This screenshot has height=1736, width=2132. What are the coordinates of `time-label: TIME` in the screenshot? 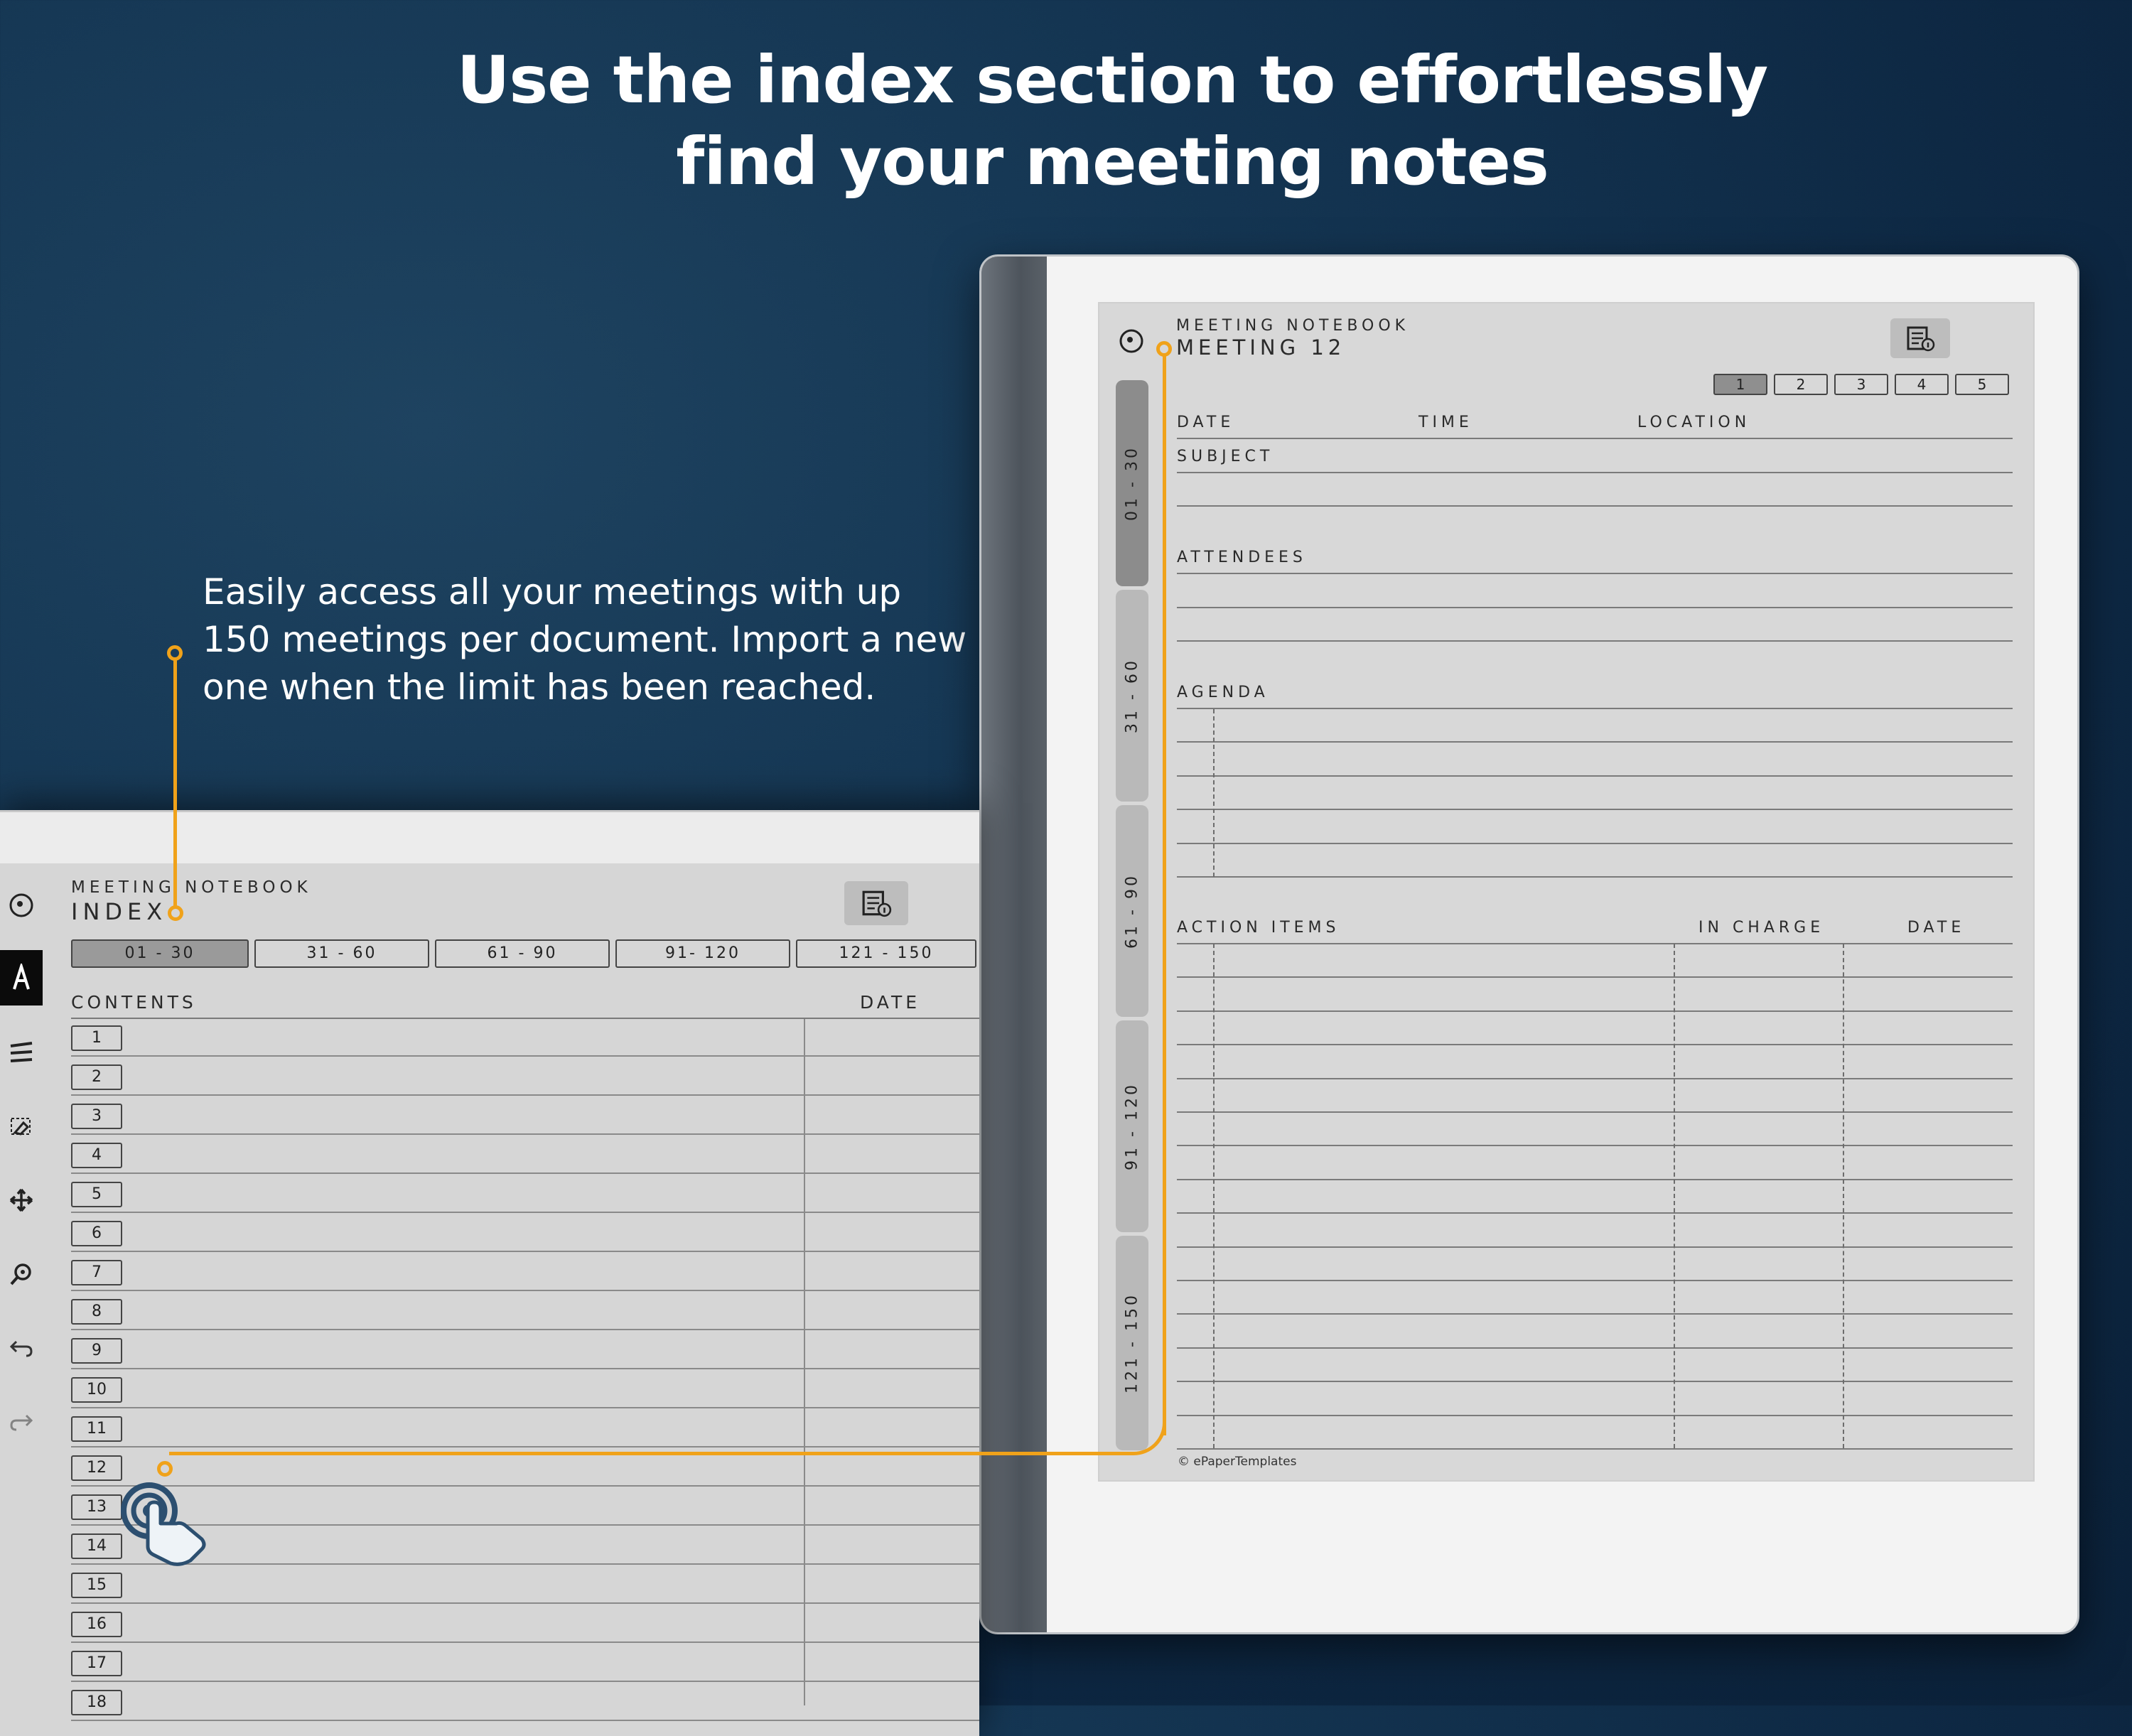 It's located at (1445, 422).